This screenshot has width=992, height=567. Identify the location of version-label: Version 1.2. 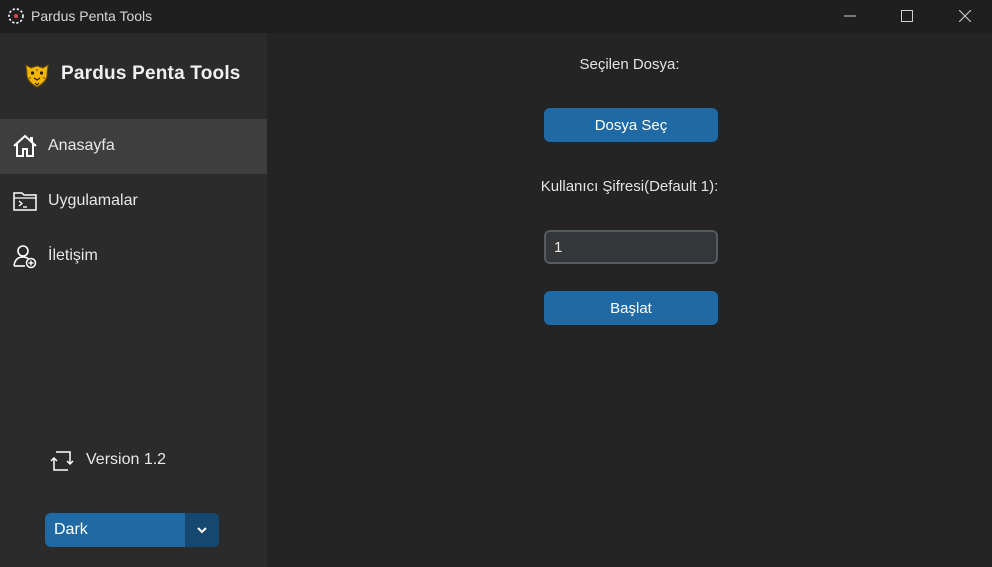
(126, 459).